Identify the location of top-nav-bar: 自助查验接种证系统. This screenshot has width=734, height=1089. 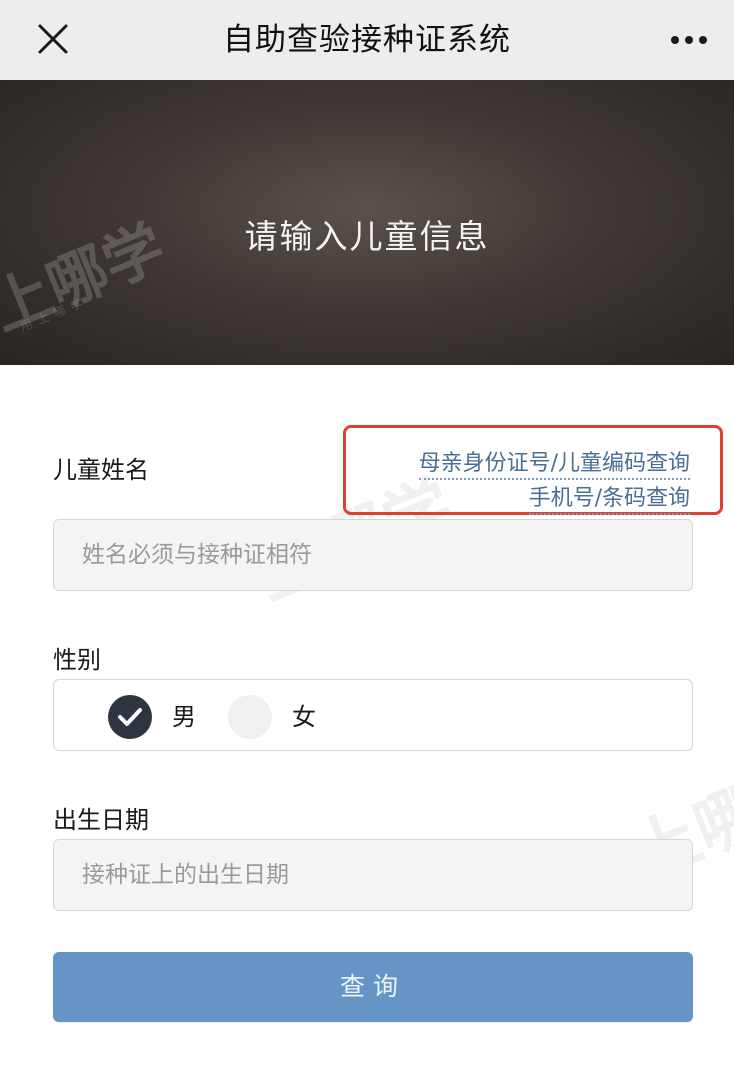
(367, 40).